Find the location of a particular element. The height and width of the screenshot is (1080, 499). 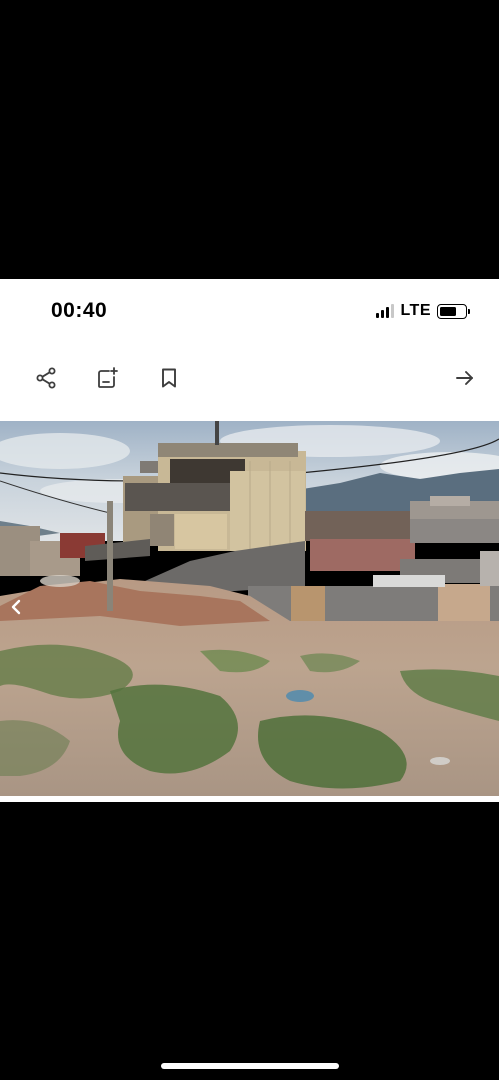

forward-arrow-icon is located at coordinates (465, 378).